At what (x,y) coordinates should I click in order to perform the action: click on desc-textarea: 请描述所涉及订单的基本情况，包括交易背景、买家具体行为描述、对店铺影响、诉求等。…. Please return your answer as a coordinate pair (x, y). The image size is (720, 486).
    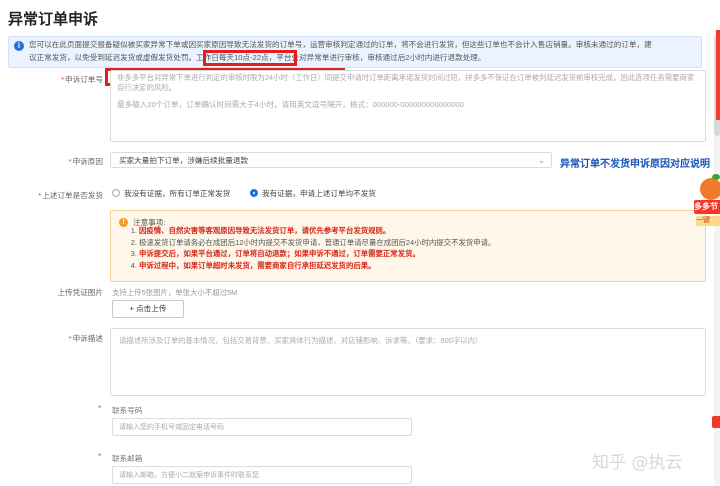
    Looking at the image, I should click on (408, 362).